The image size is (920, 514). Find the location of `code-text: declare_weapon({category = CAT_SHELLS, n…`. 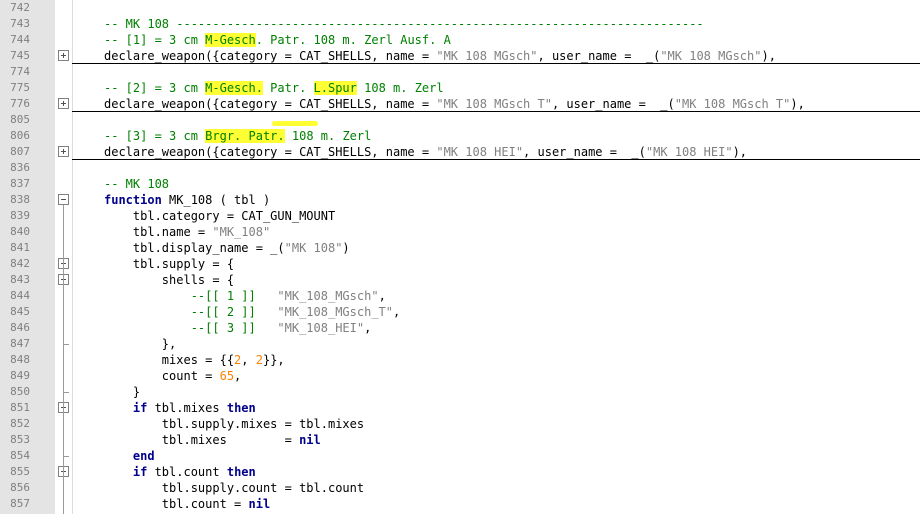

code-text: declare_weapon({category = CAT_SHELLS, n… is located at coordinates (425, 152).